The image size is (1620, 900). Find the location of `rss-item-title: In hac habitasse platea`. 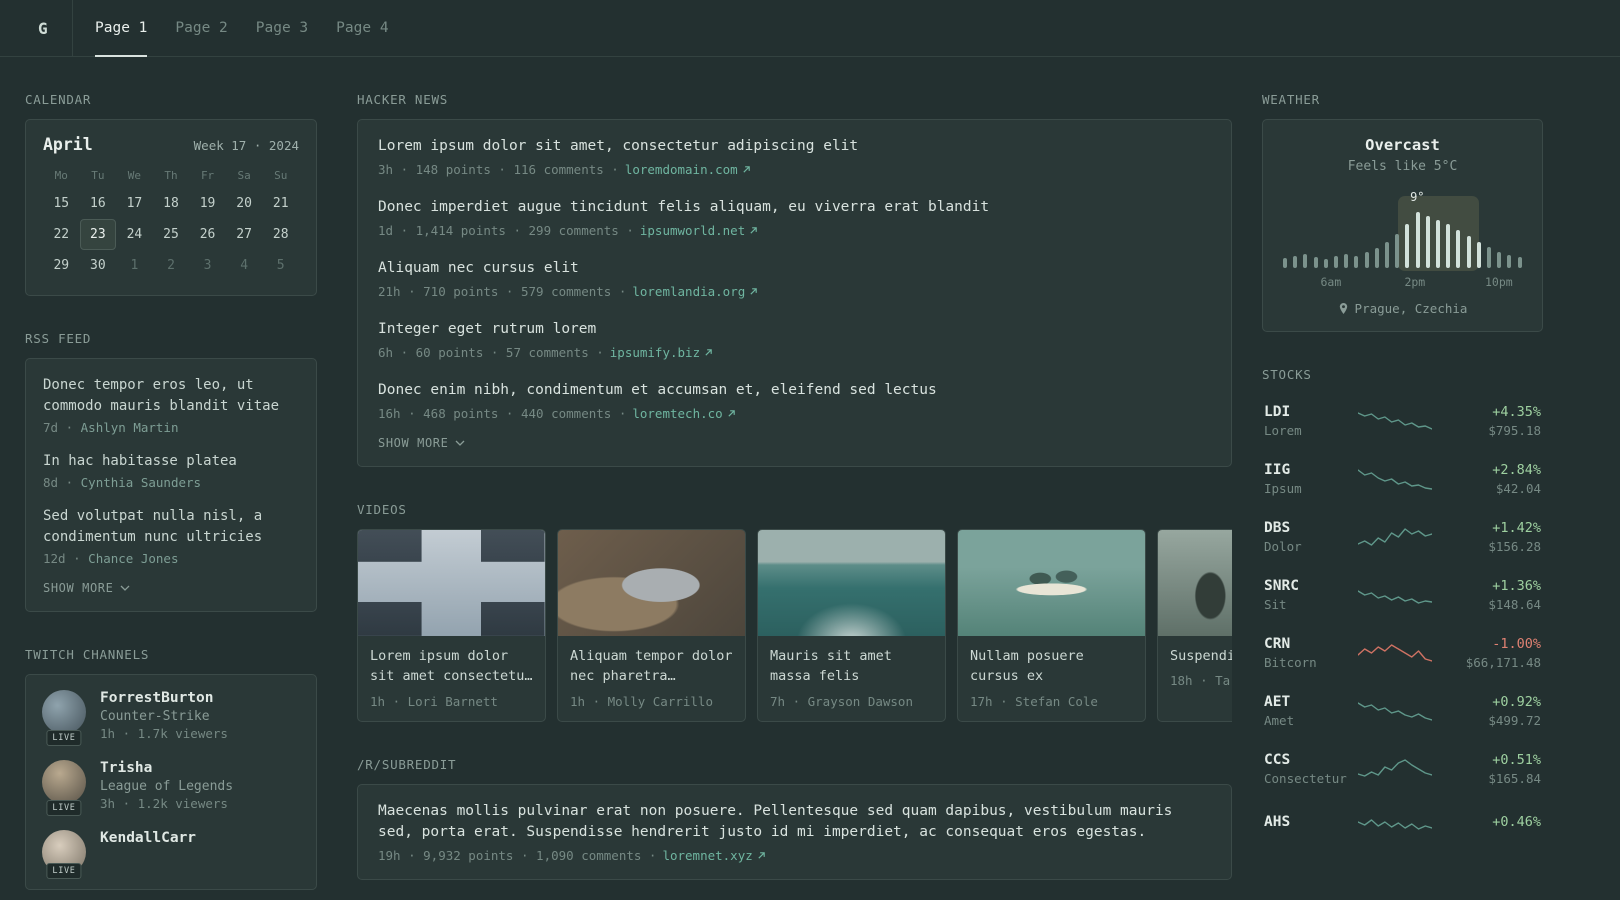

rss-item-title: In hac habitasse platea is located at coordinates (171, 461).